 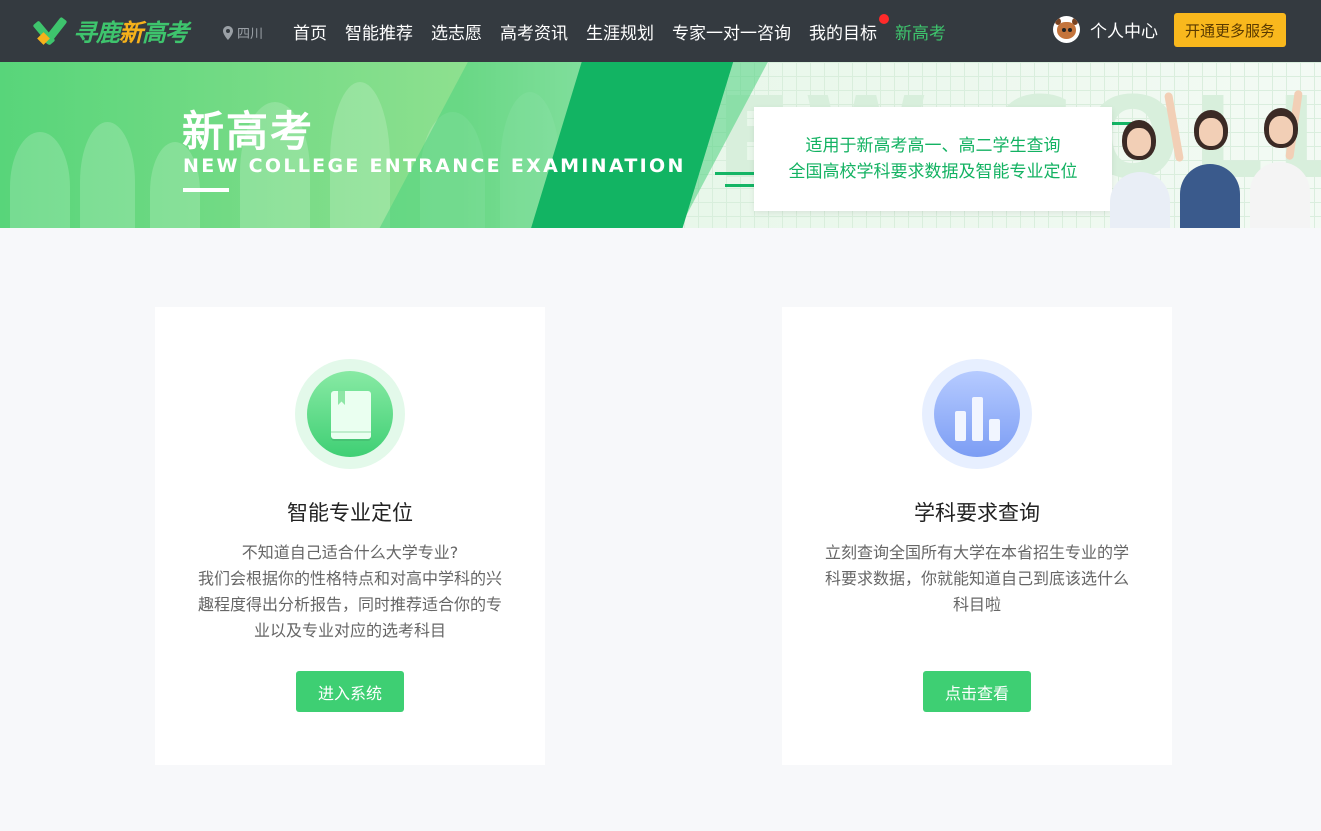 I want to click on logo-text-part1: 寻鹿, so click(x=96, y=32).